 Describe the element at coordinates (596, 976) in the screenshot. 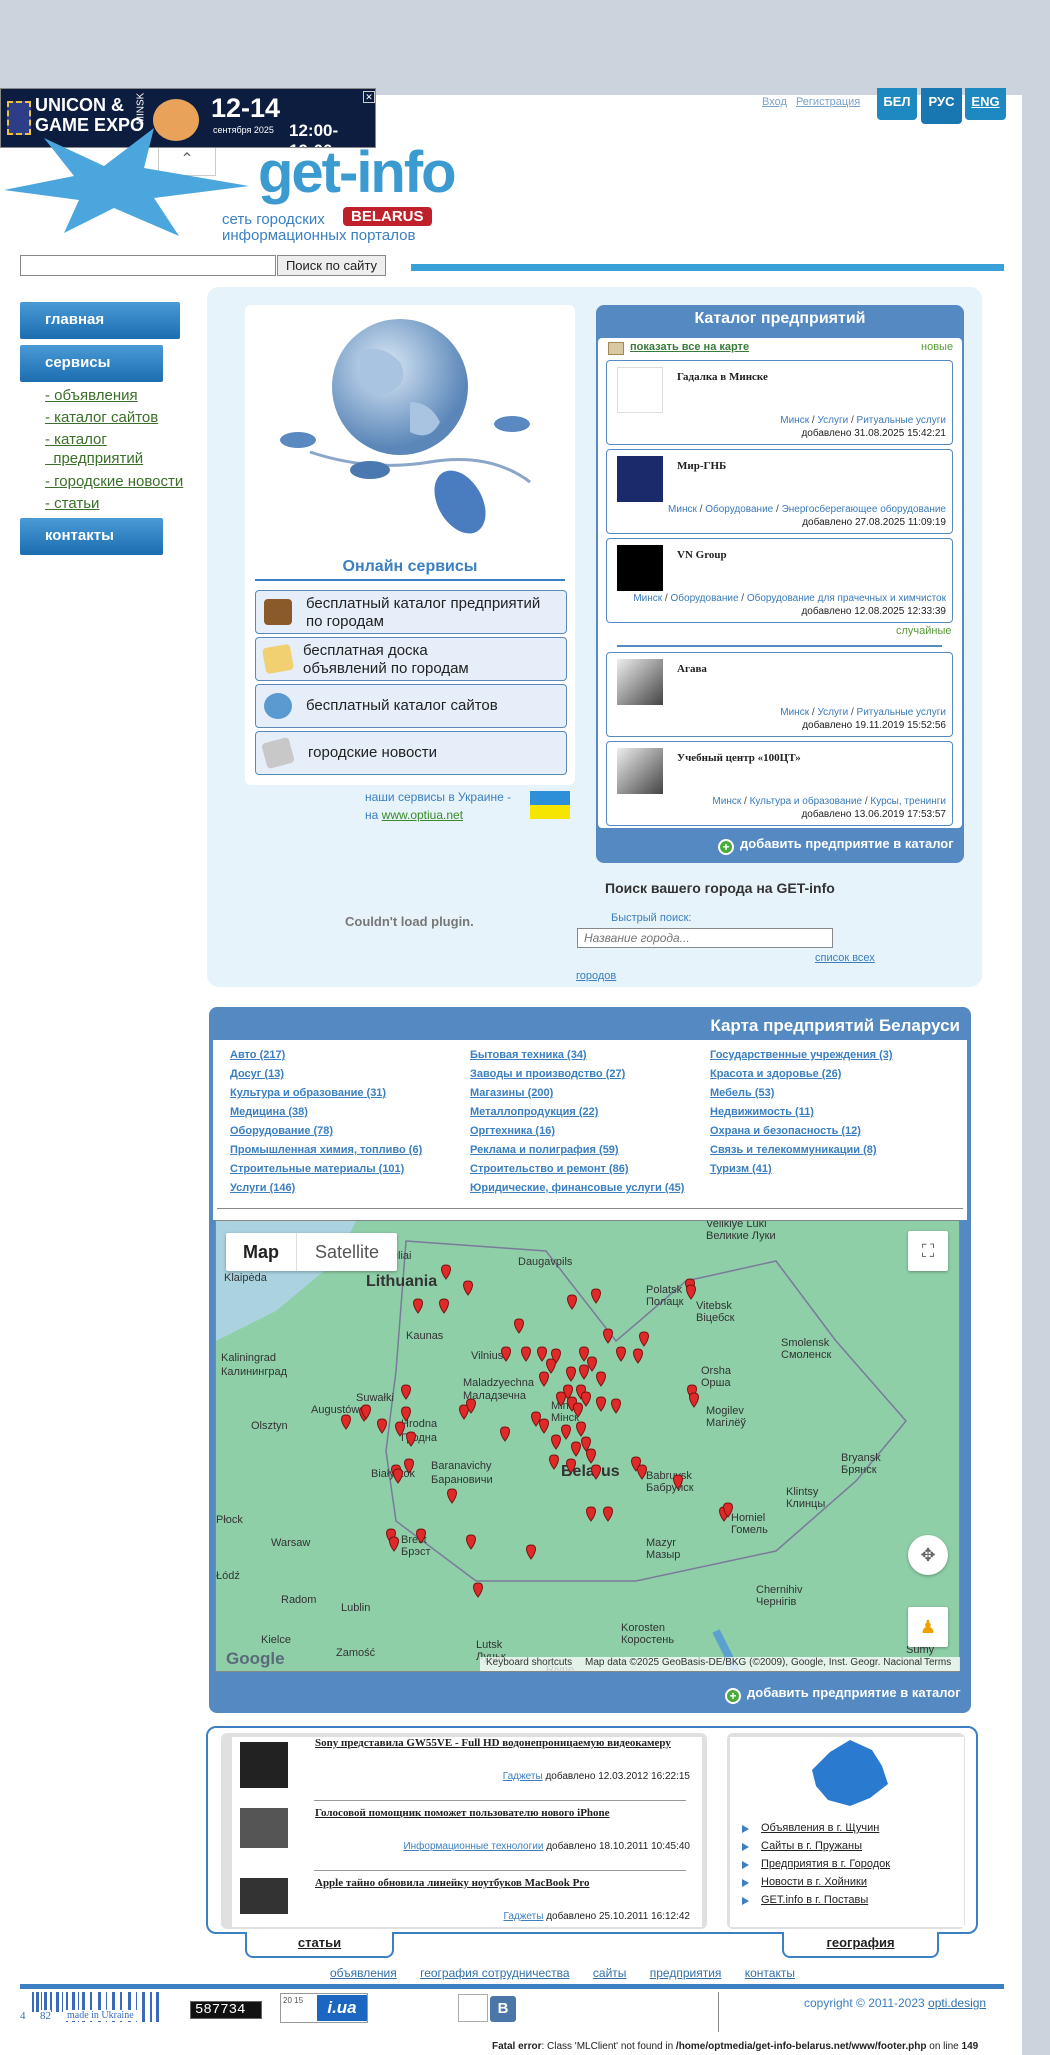

I see `all-cities-link-2: городов` at that location.